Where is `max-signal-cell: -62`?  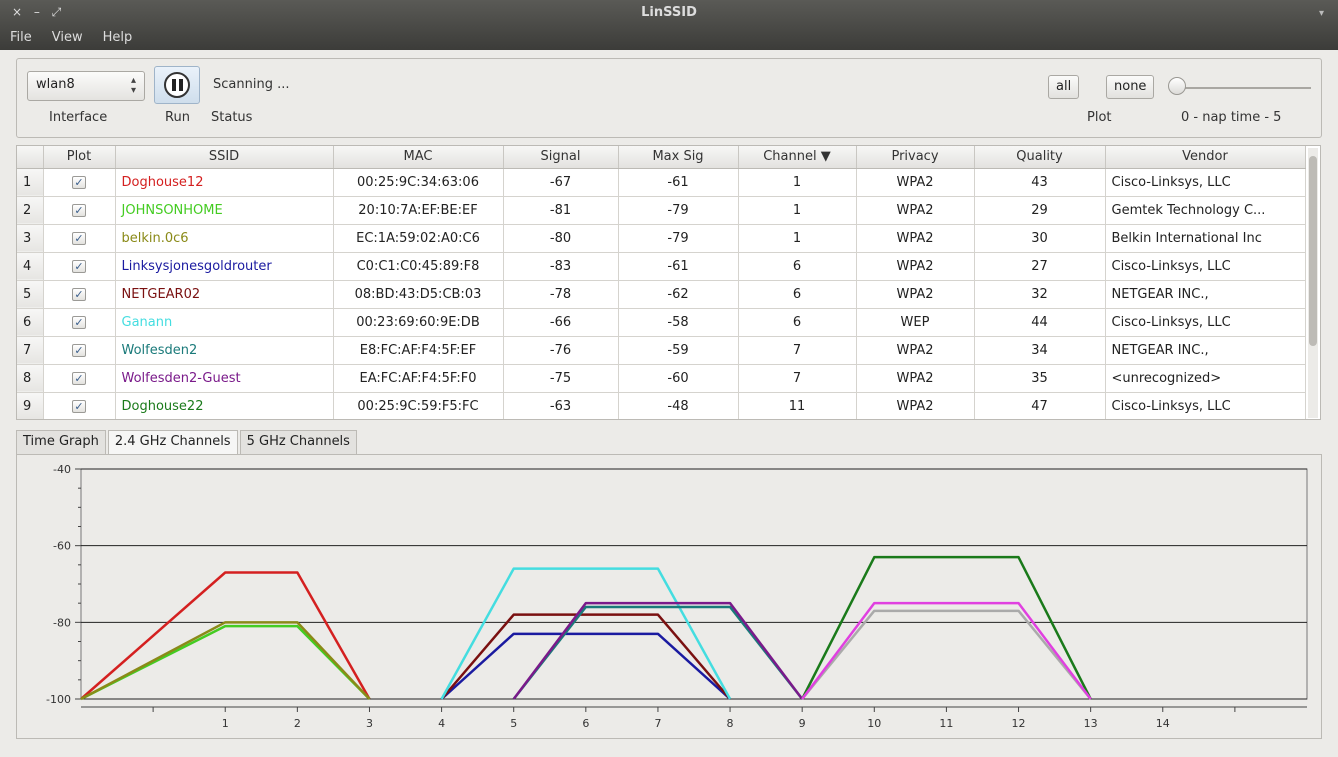
max-signal-cell: -62 is located at coordinates (678, 294).